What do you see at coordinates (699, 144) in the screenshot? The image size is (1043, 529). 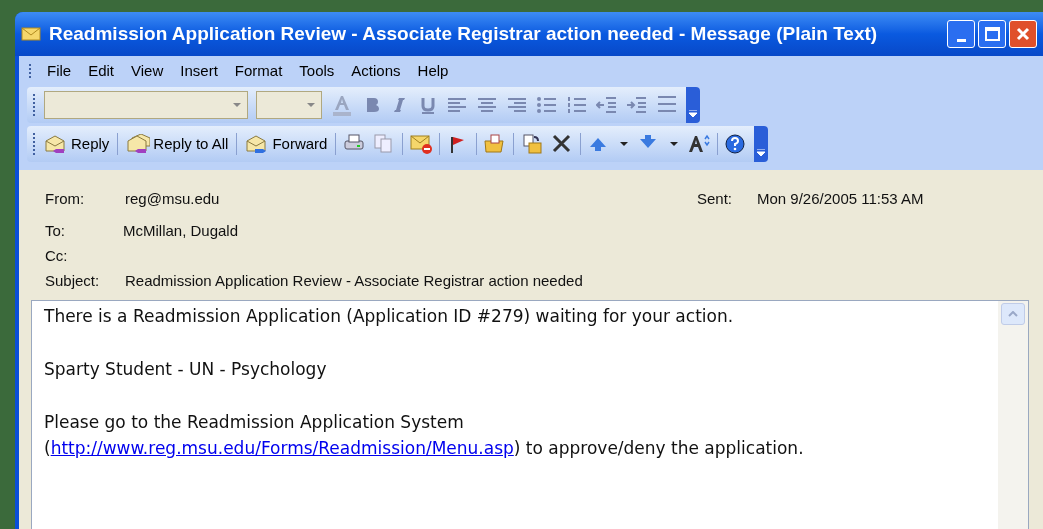 I see `font-size-icon` at bounding box center [699, 144].